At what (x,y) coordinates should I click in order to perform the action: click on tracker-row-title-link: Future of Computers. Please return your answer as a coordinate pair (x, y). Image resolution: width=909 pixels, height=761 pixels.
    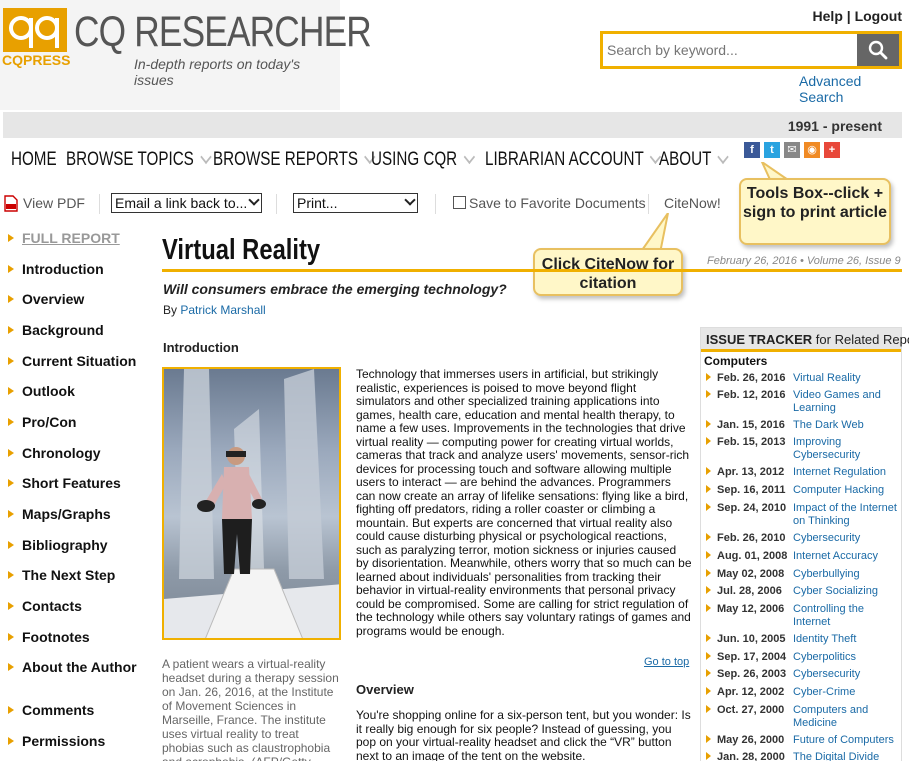
    Looking at the image, I should click on (848, 740).